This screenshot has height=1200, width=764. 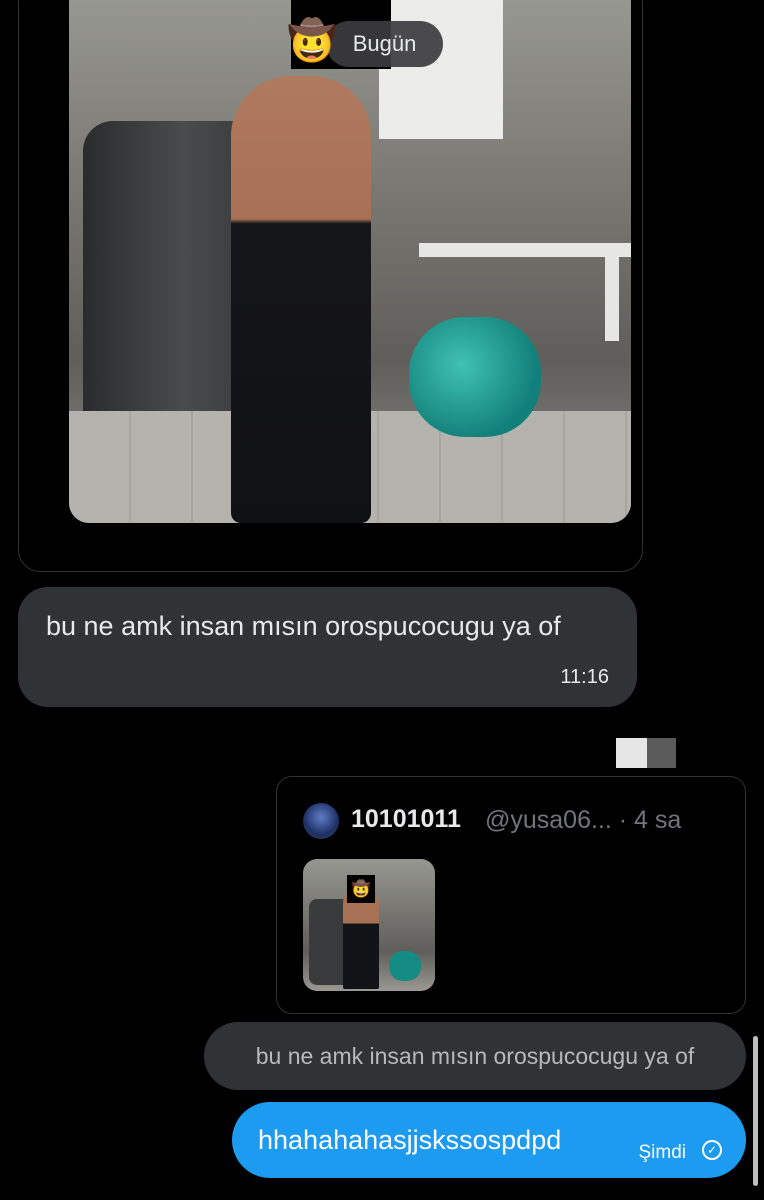 I want to click on sent-message-time: Şimdi, so click(x=662, y=1152).